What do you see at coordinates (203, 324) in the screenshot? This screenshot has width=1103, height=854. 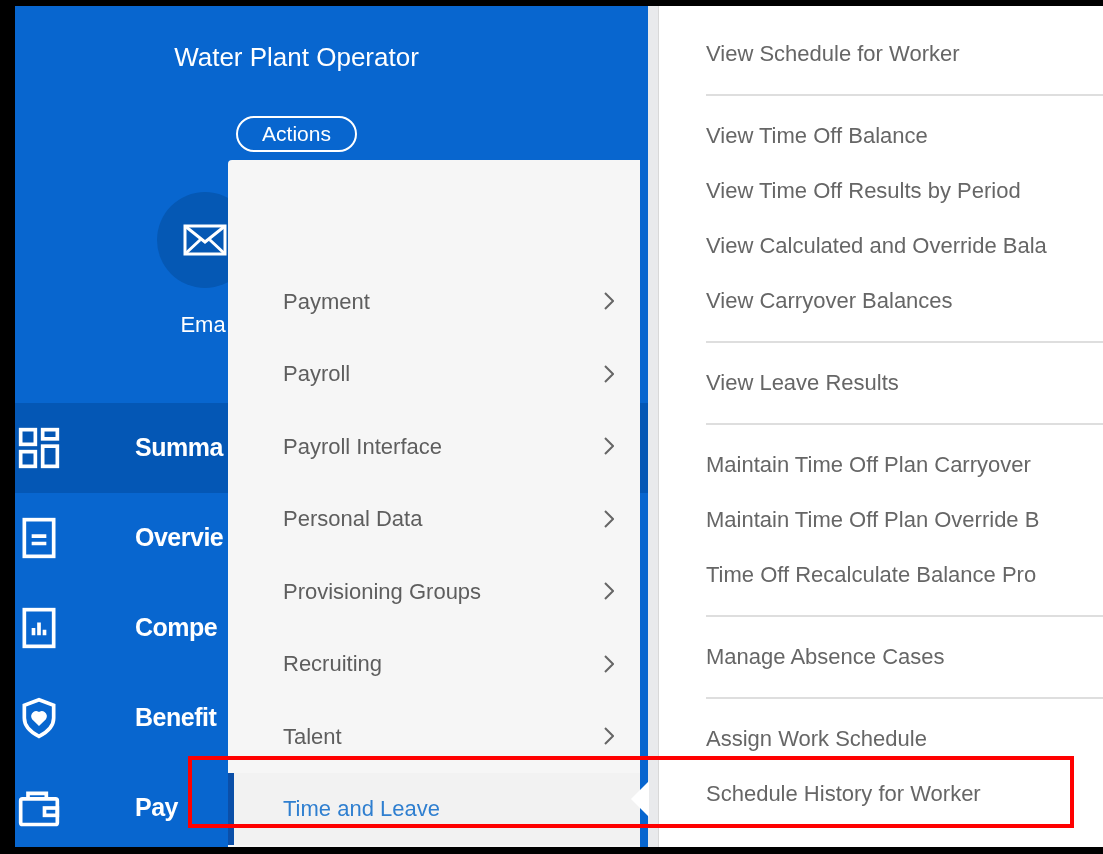 I see `email-label: Ema` at bounding box center [203, 324].